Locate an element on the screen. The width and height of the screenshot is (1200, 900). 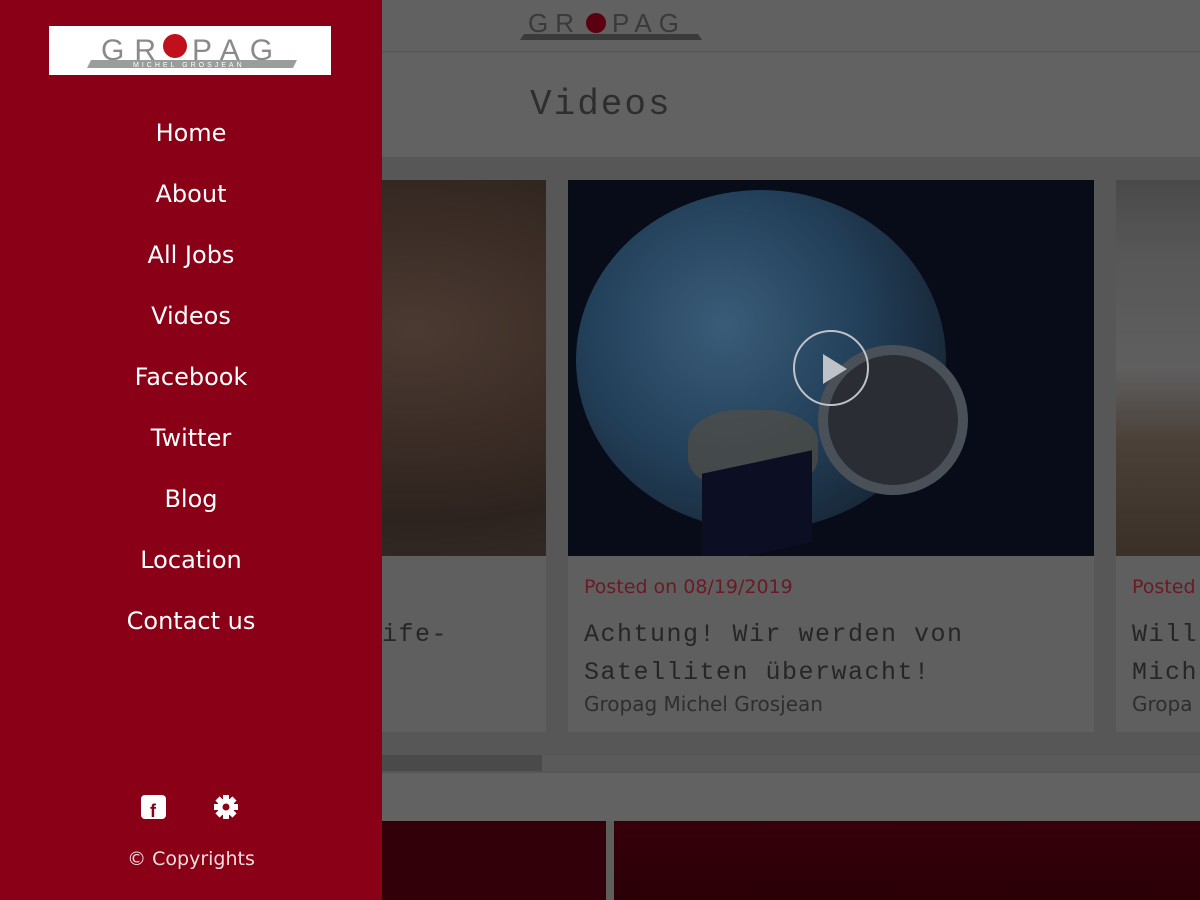
posted-date: Posted on 08/19/2019 is located at coordinates (688, 587).